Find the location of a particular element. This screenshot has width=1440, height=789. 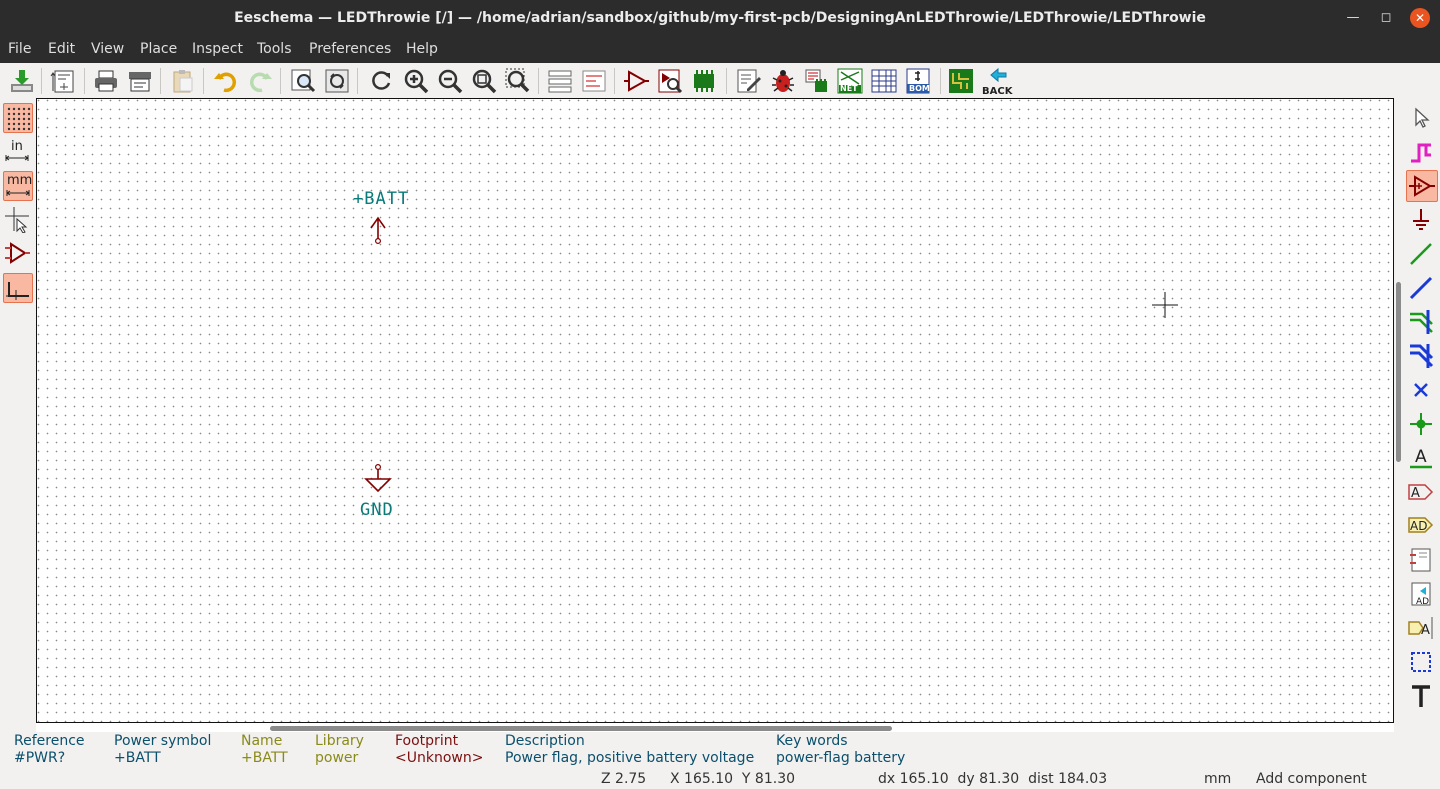

undo-icon is located at coordinates (226, 81).